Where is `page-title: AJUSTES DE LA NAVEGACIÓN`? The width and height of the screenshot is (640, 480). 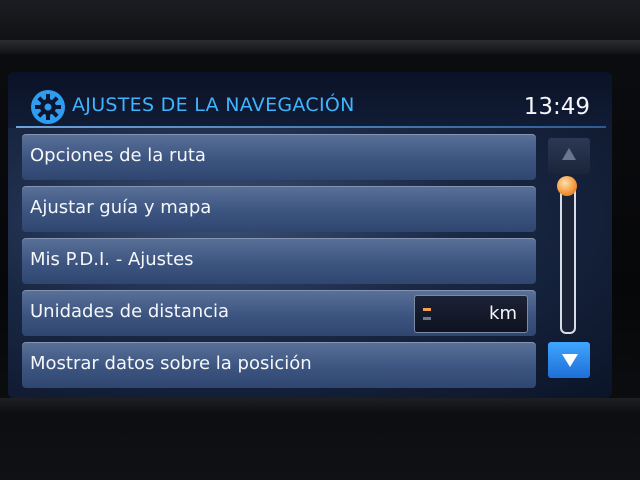 page-title: AJUSTES DE LA NAVEGACIÓN is located at coordinates (213, 105).